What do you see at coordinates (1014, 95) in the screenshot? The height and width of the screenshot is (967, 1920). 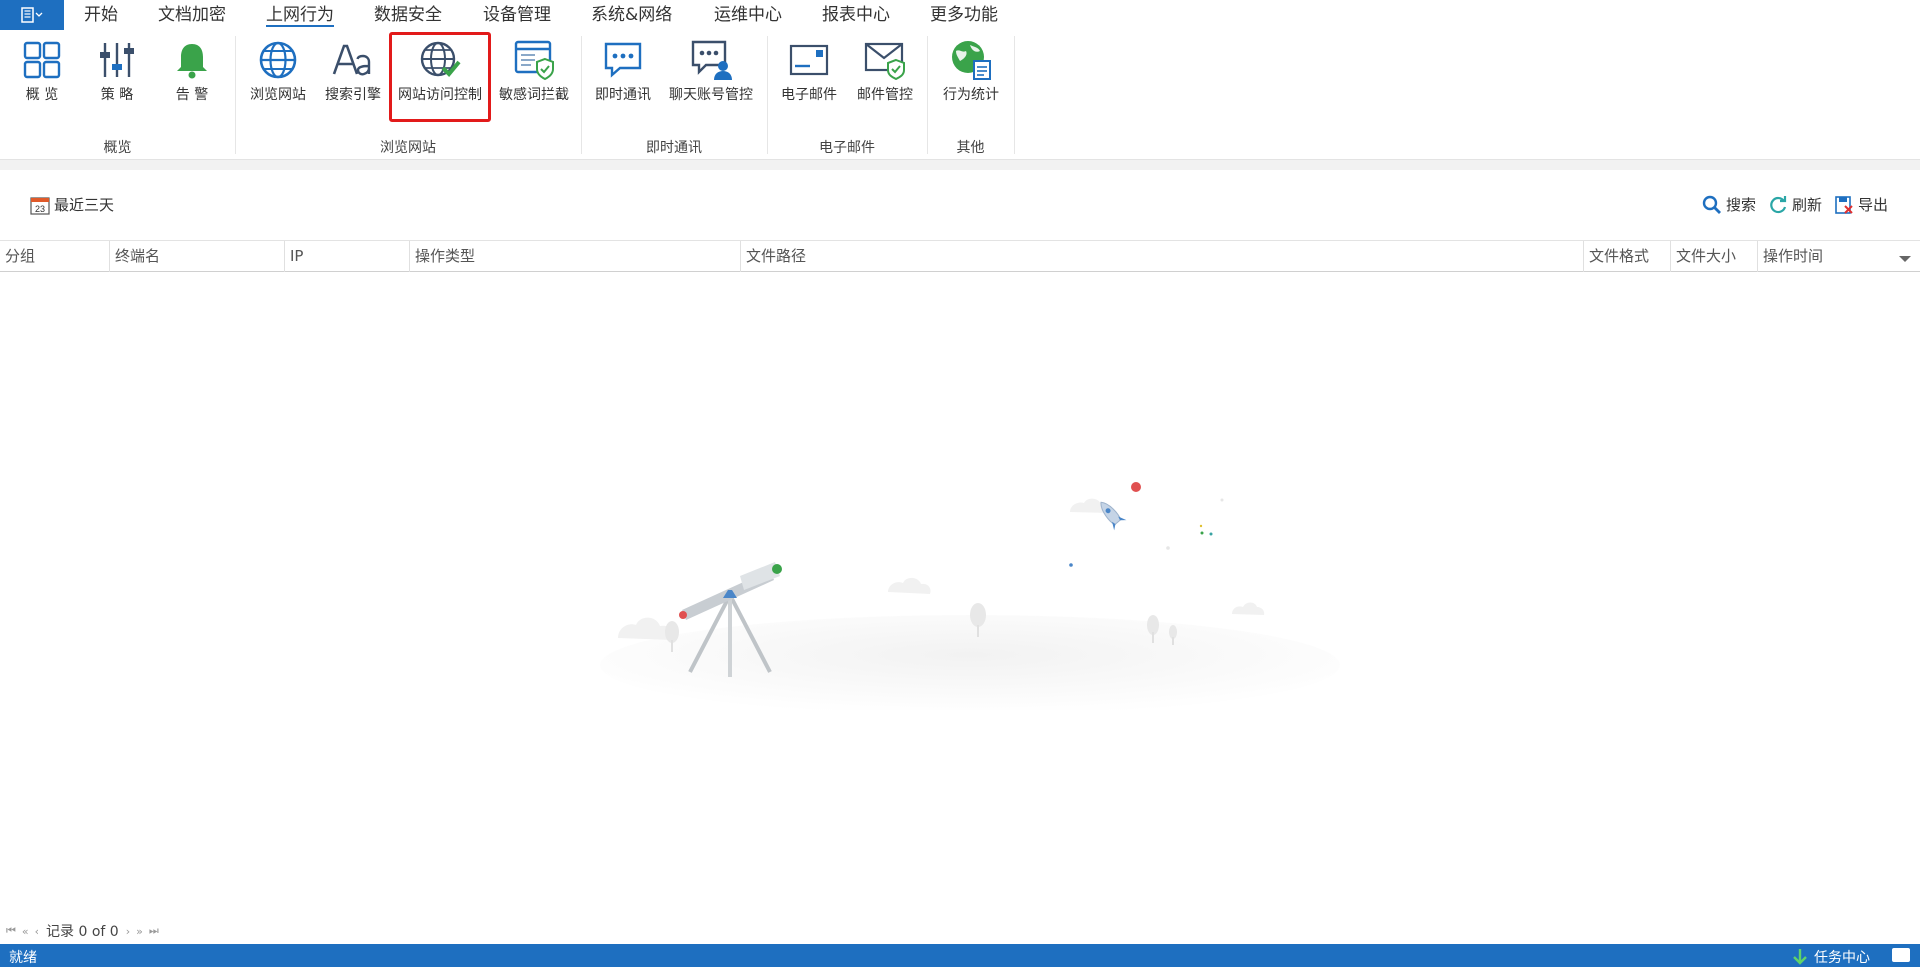 I see `group-separator` at bounding box center [1014, 95].